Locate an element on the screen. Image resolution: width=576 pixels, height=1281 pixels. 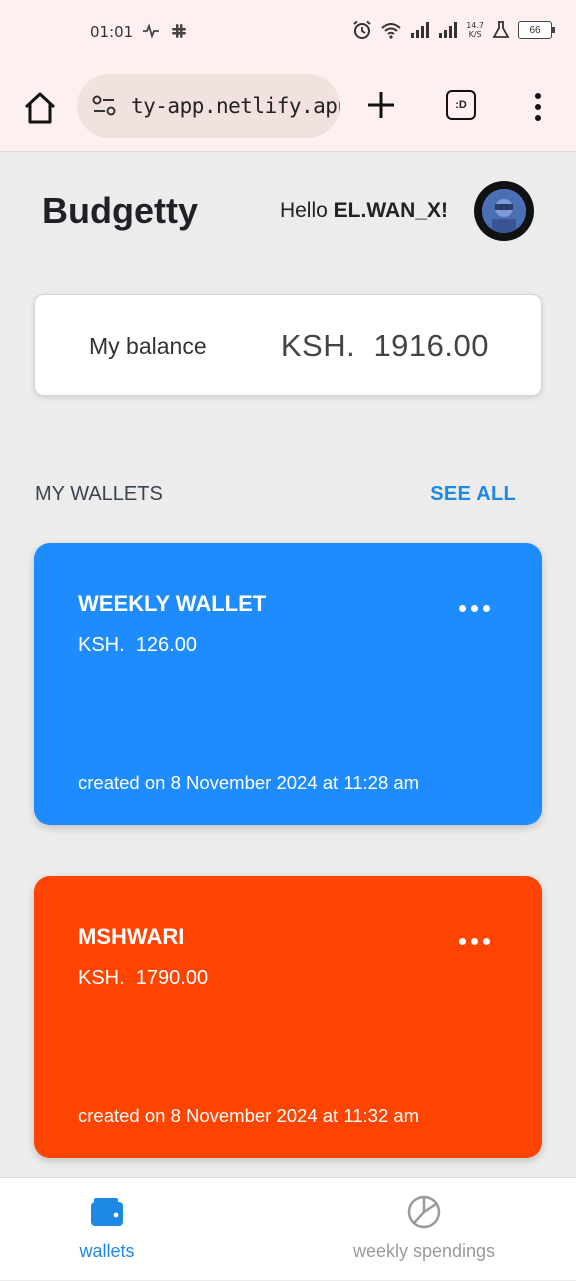
greeting: Hello EL.WAN_X! is located at coordinates (363, 210).